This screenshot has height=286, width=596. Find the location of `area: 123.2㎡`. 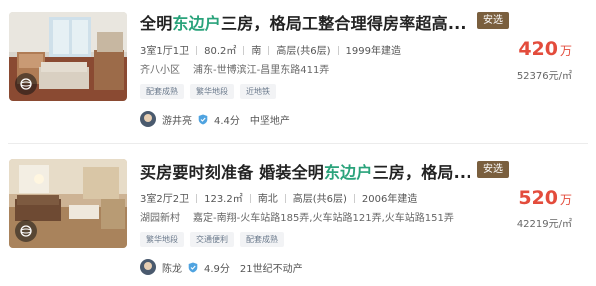

area: 123.2㎡ is located at coordinates (223, 199).